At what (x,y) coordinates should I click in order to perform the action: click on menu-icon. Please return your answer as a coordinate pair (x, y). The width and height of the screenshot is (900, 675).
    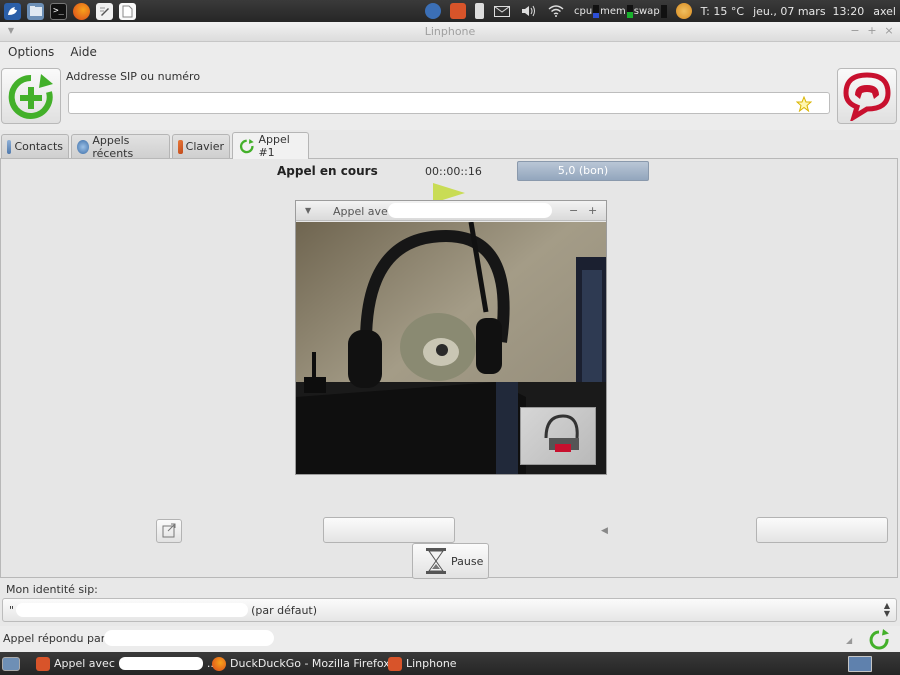
    Looking at the image, I should click on (12, 11).